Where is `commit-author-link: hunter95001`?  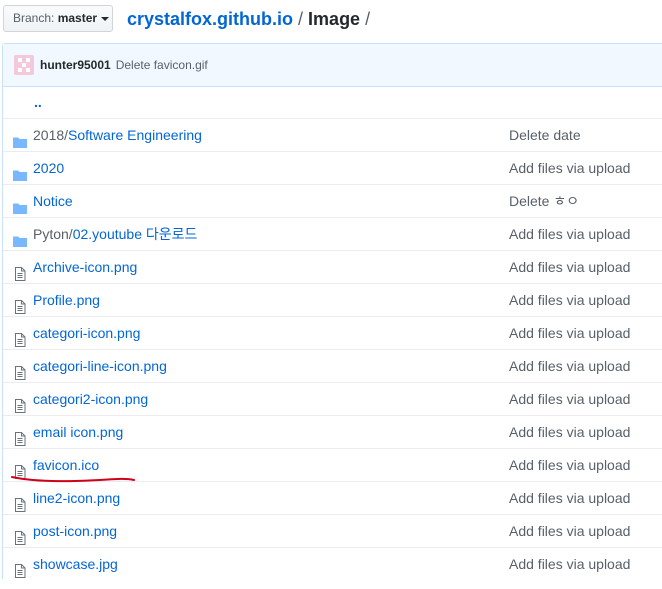 commit-author-link: hunter95001 is located at coordinates (75, 65).